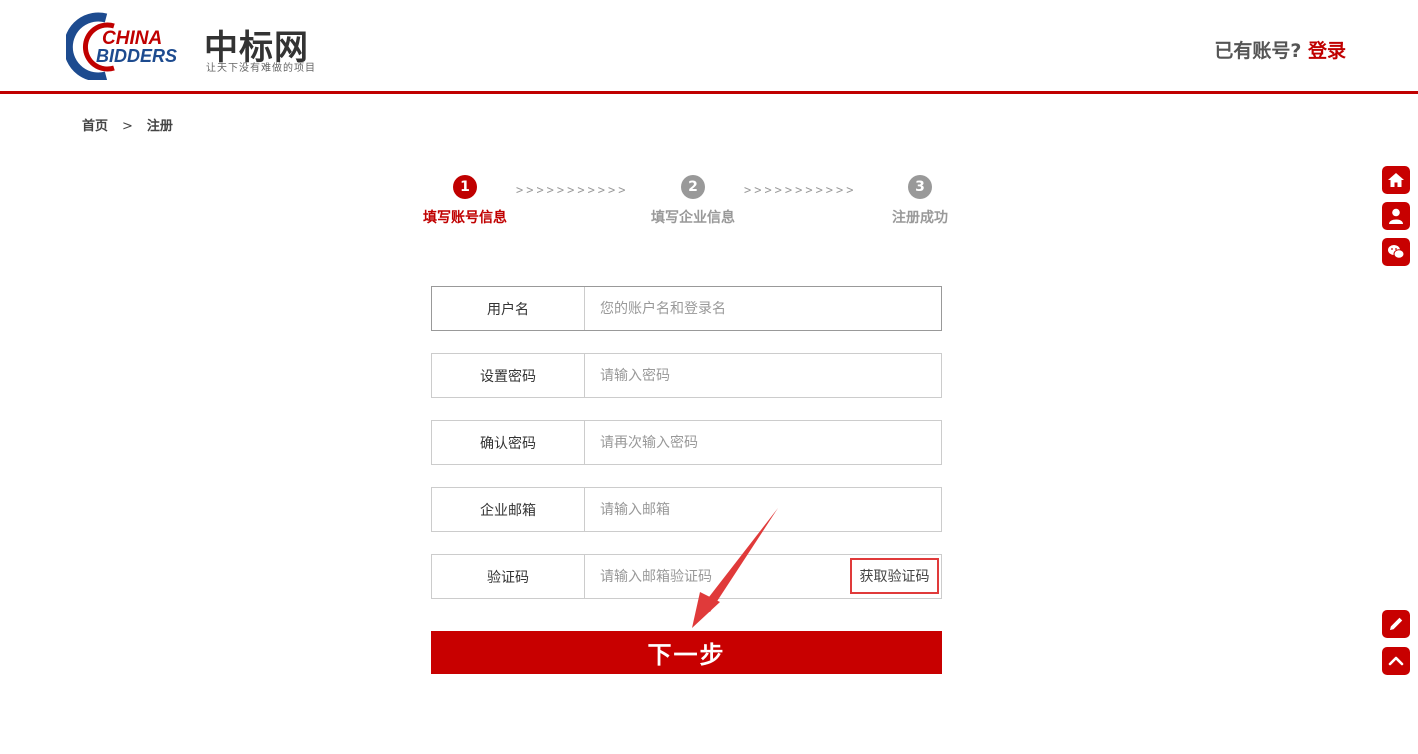 The width and height of the screenshot is (1418, 754). I want to click on email-row: 企业邮箱, so click(686, 509).